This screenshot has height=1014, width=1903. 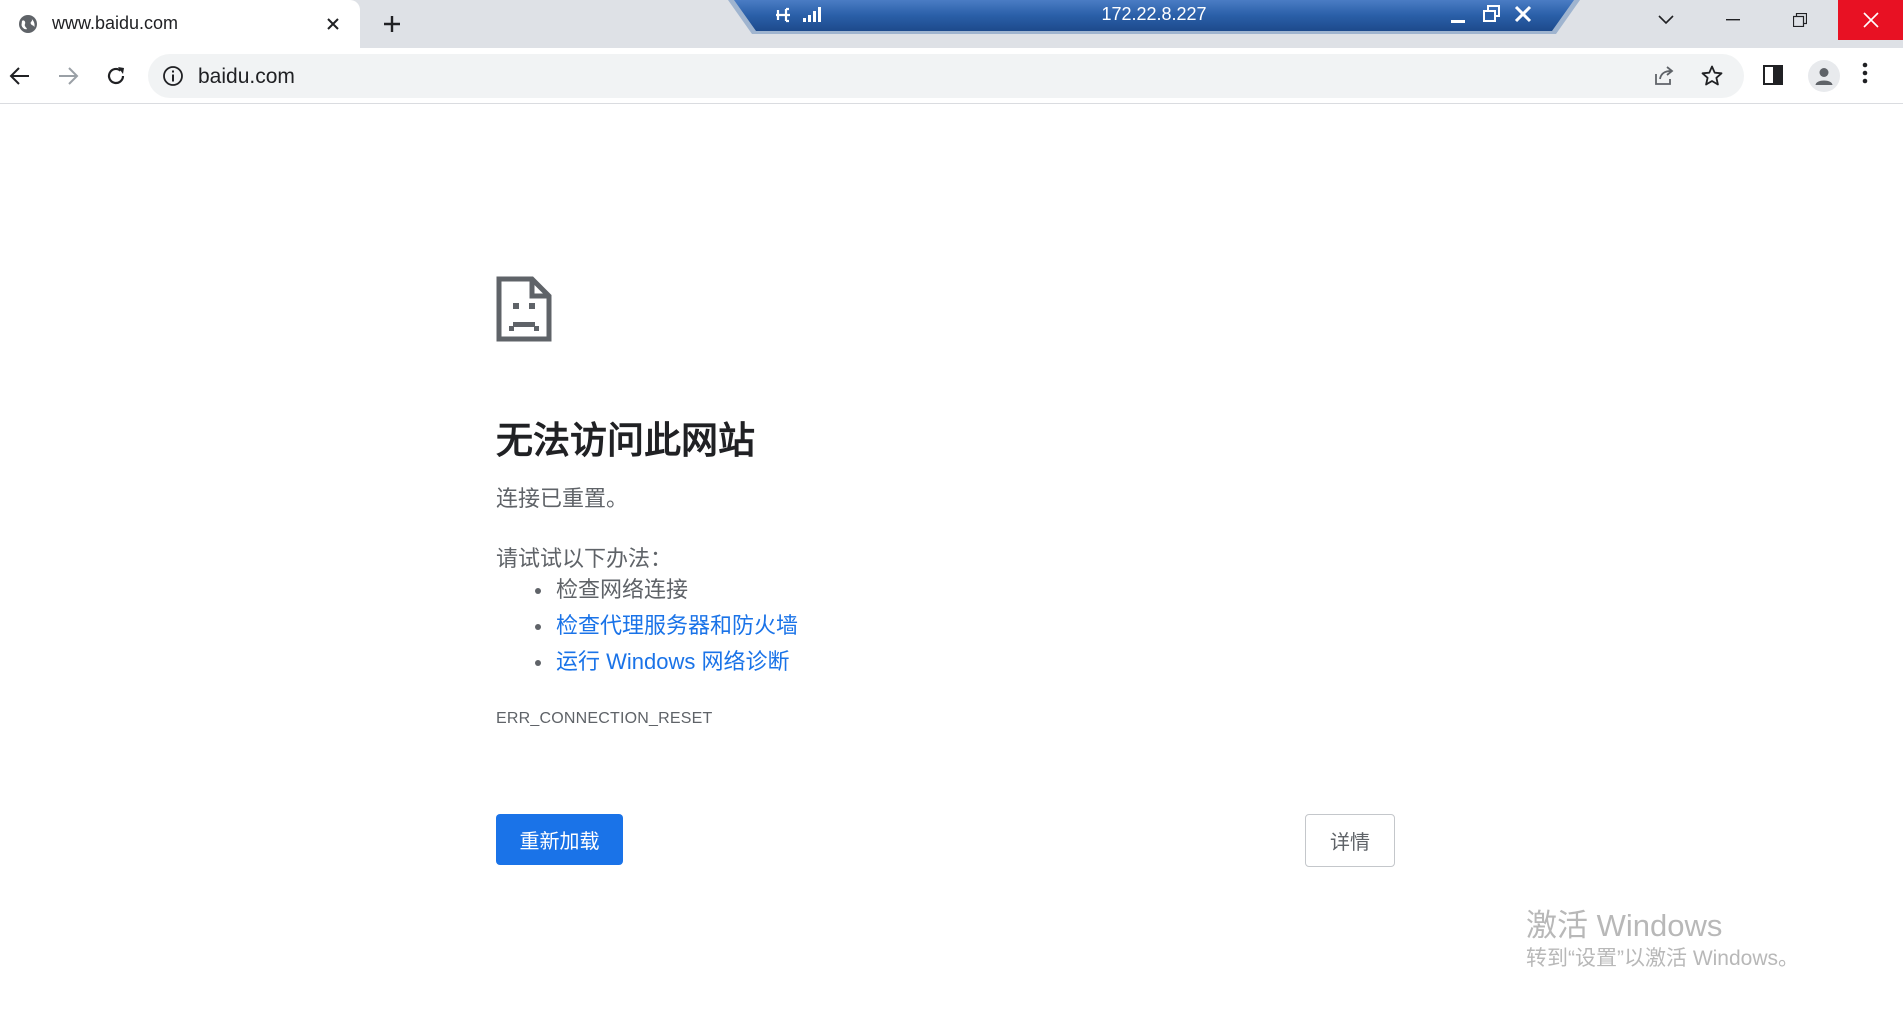 I want to click on address-bar: baidu.com, so click(x=946, y=76).